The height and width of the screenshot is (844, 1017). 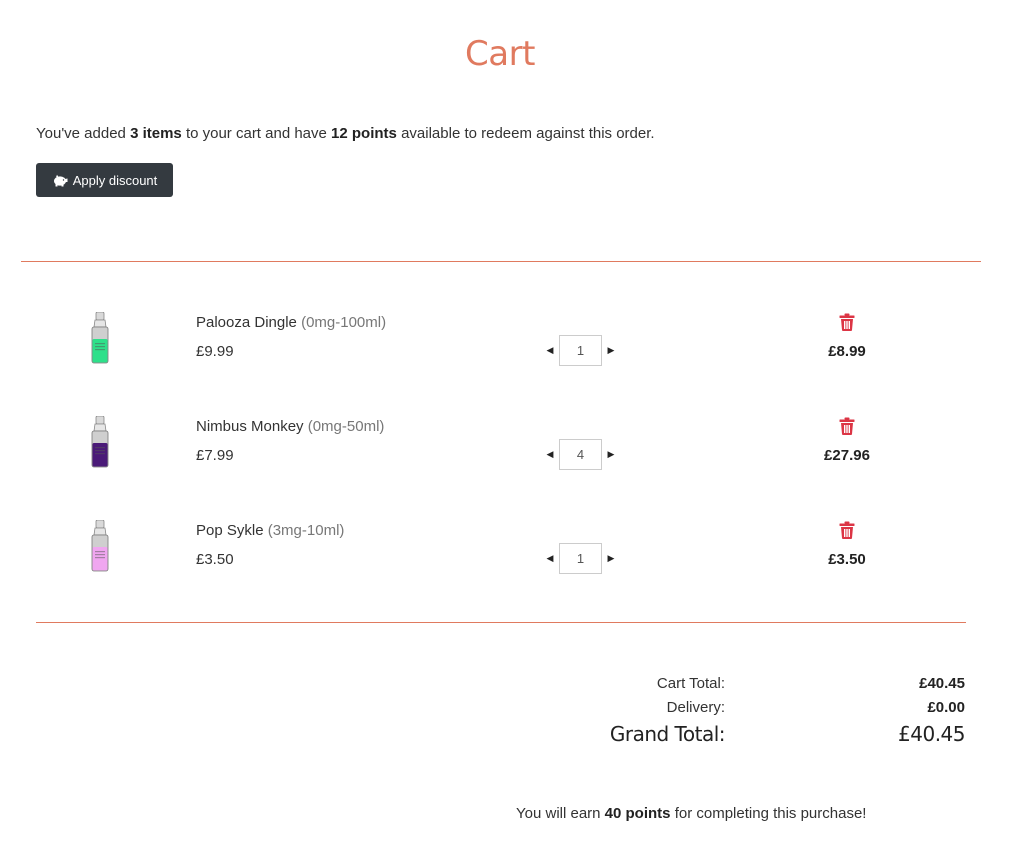 What do you see at coordinates (290, 426) in the screenshot?
I see `product-name: Nimbus Monkey (0mg-50ml)` at bounding box center [290, 426].